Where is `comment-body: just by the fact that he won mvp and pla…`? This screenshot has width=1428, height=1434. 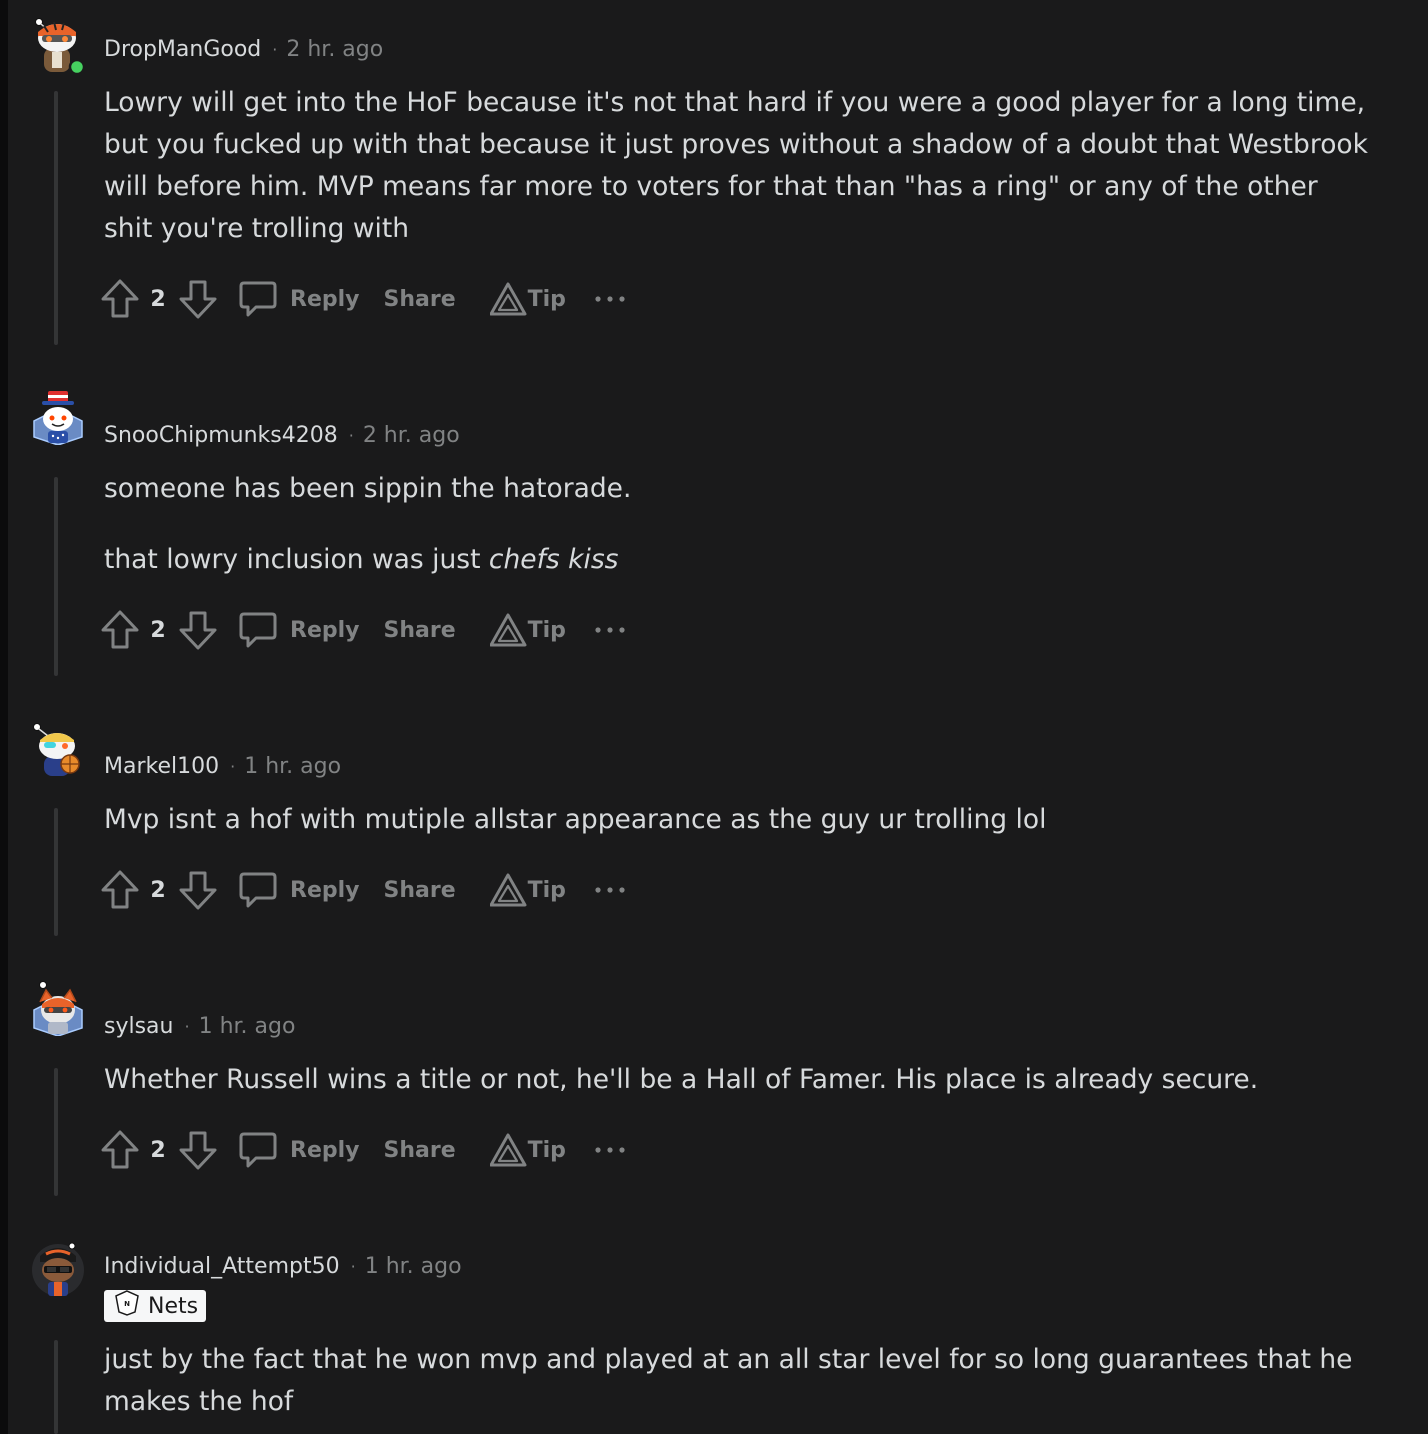
comment-body: just by the fact that he won mvp and pla… is located at coordinates (739, 1381).